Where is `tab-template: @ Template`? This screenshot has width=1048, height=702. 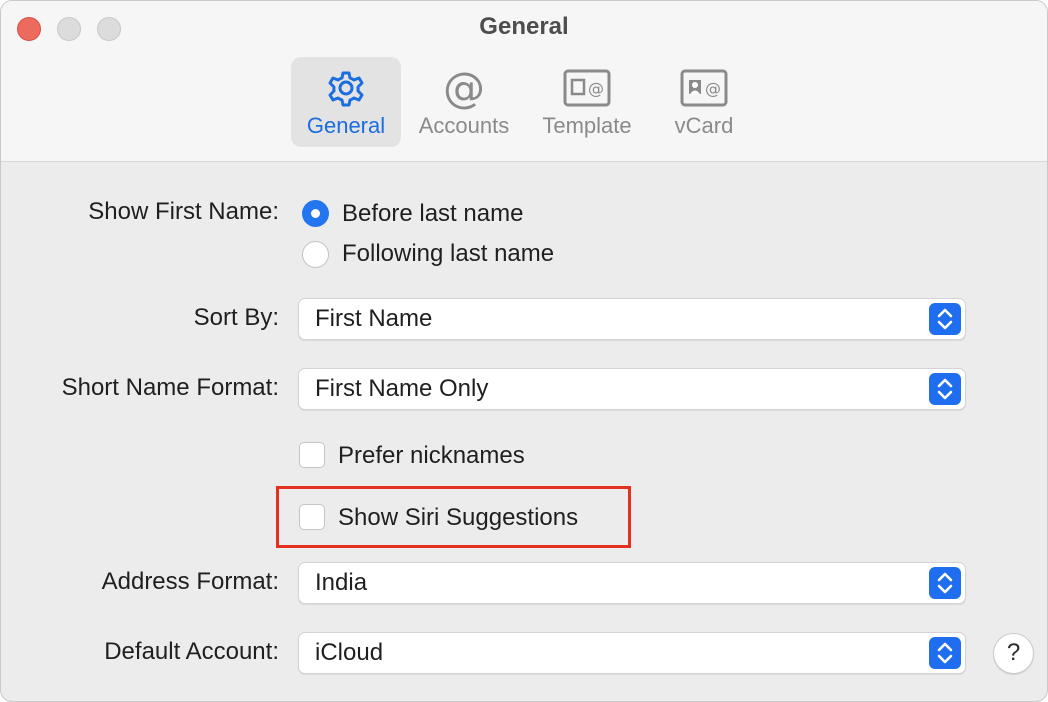
tab-template: @ Template is located at coordinates (587, 102).